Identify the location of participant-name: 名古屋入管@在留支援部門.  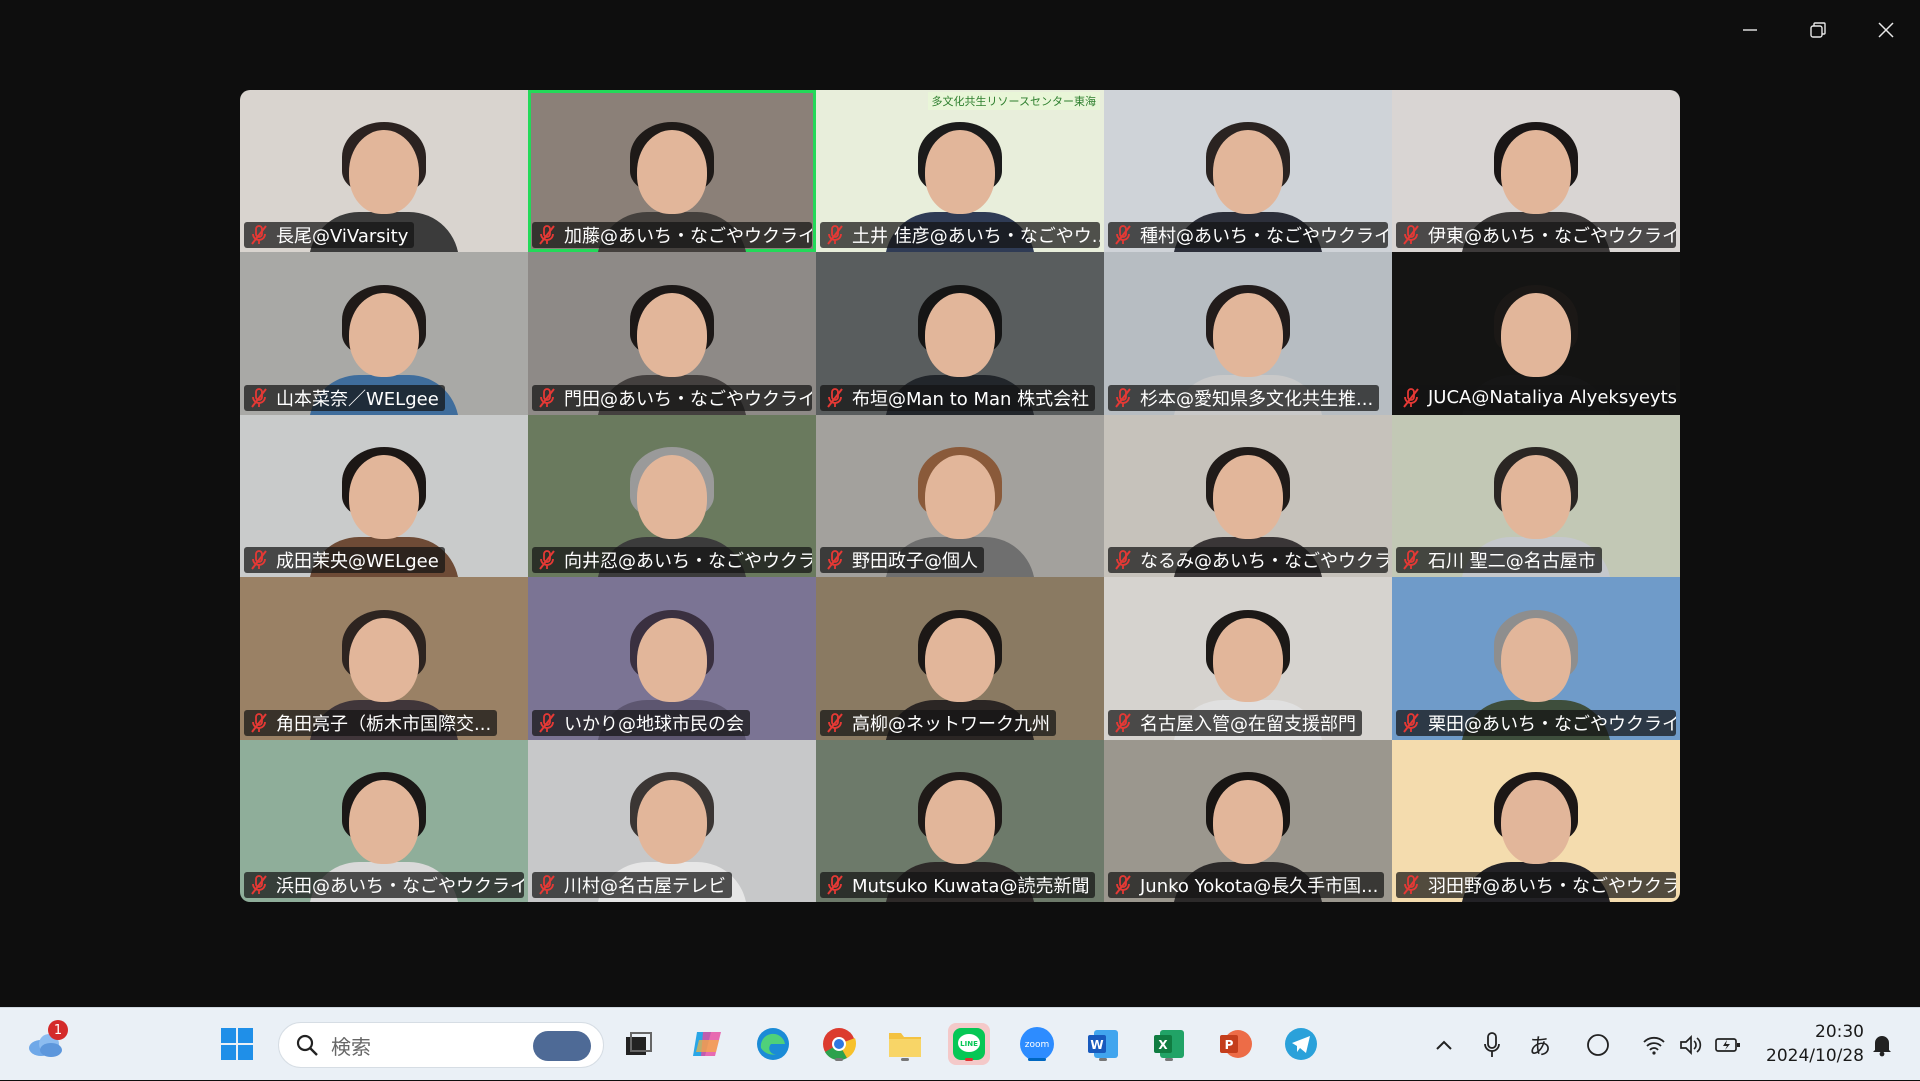
(1248, 724).